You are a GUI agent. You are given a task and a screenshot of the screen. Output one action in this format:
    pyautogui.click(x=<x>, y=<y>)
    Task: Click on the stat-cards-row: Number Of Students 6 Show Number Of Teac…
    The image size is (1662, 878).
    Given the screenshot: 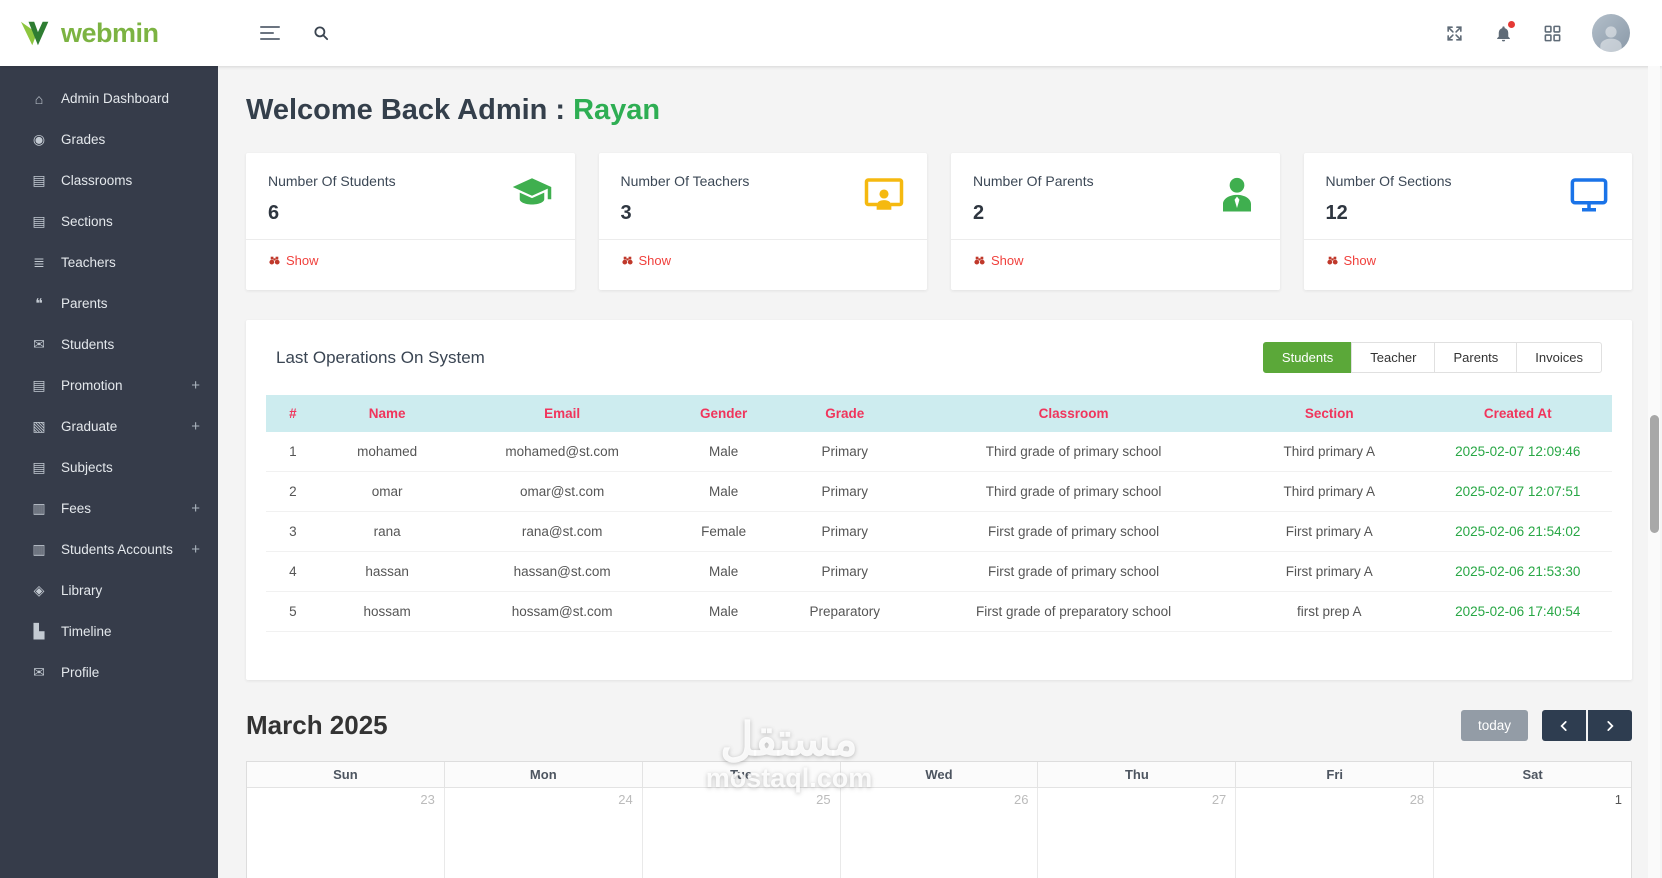 What is the action you would take?
    pyautogui.click(x=939, y=221)
    